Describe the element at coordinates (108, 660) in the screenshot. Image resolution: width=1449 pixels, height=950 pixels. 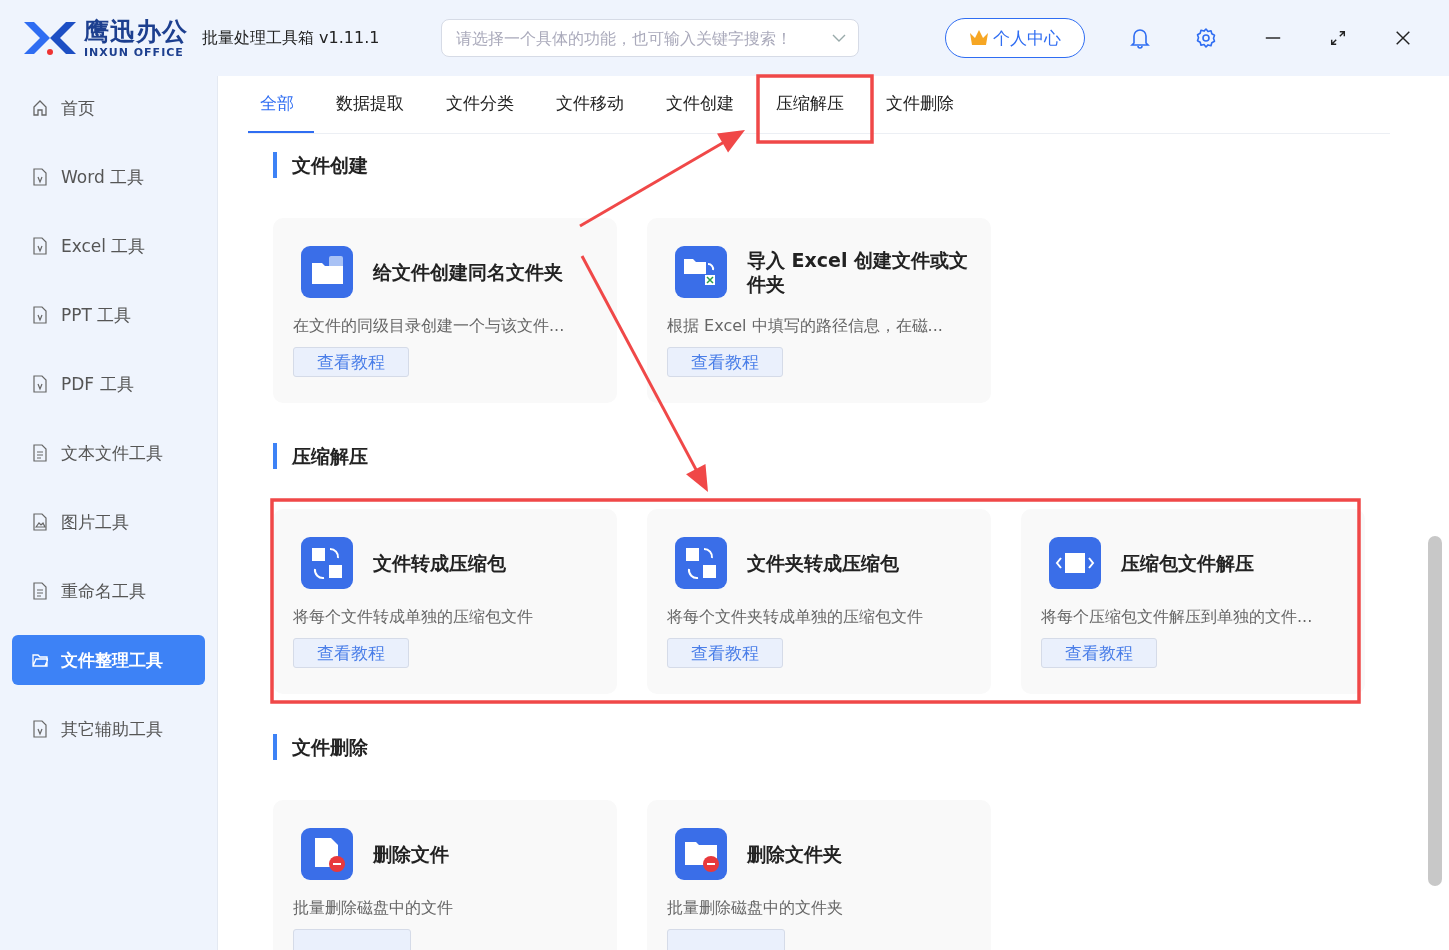
I see `sidebar-item: 文件整理工具` at that location.